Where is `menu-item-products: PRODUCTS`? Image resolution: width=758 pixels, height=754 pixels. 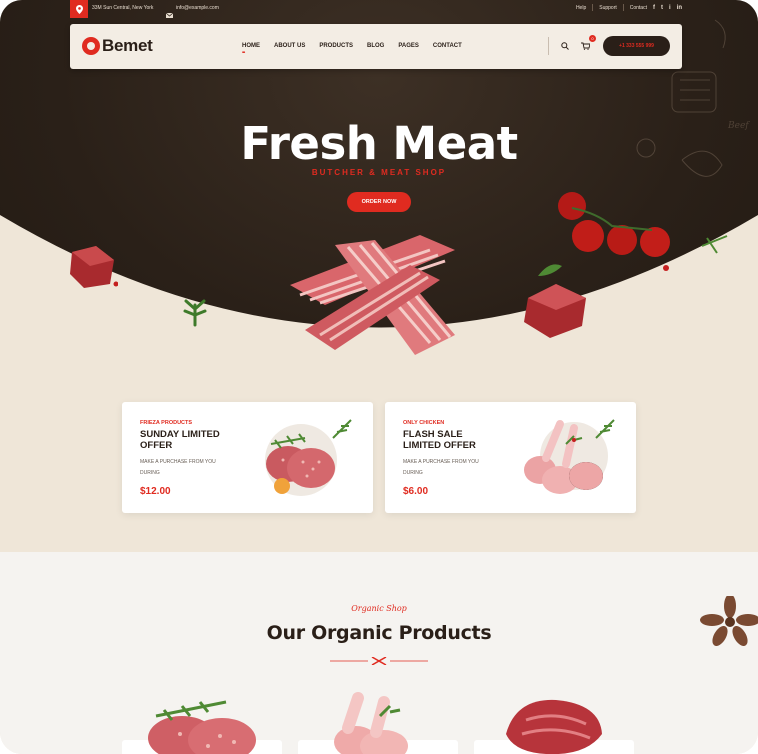
menu-item-products: PRODUCTS is located at coordinates (336, 46).